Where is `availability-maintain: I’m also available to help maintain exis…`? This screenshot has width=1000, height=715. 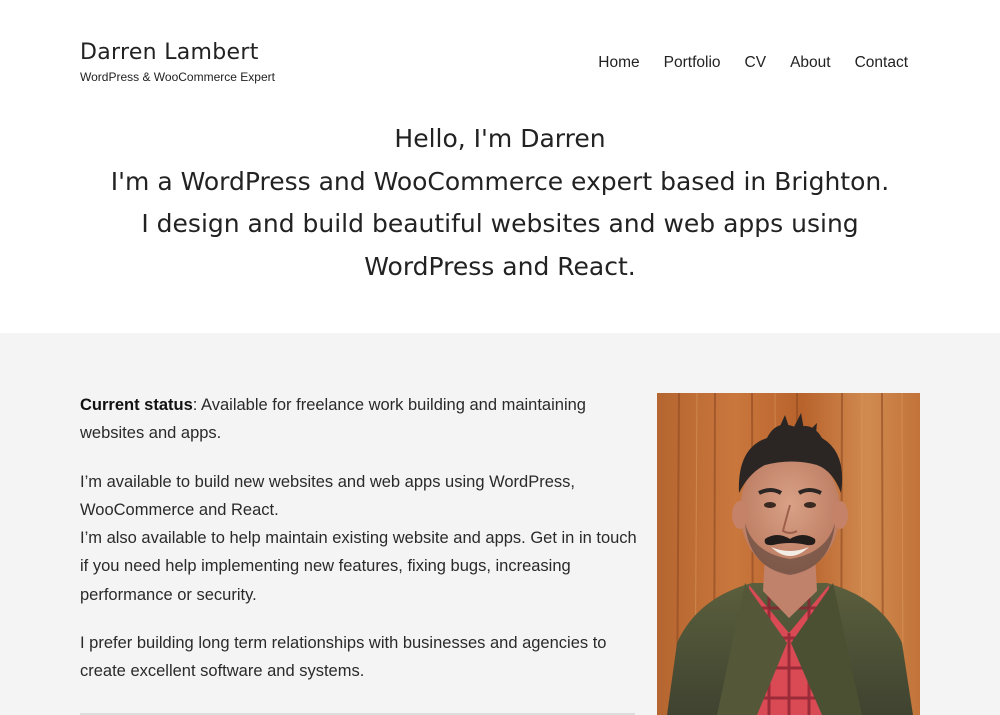
availability-maintain: I’m also available to help maintain exis… is located at coordinates (358, 566).